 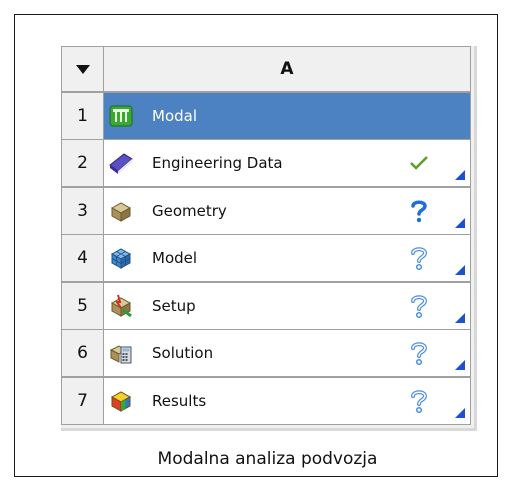 What do you see at coordinates (82, 305) in the screenshot?
I see `row-number: 5` at bounding box center [82, 305].